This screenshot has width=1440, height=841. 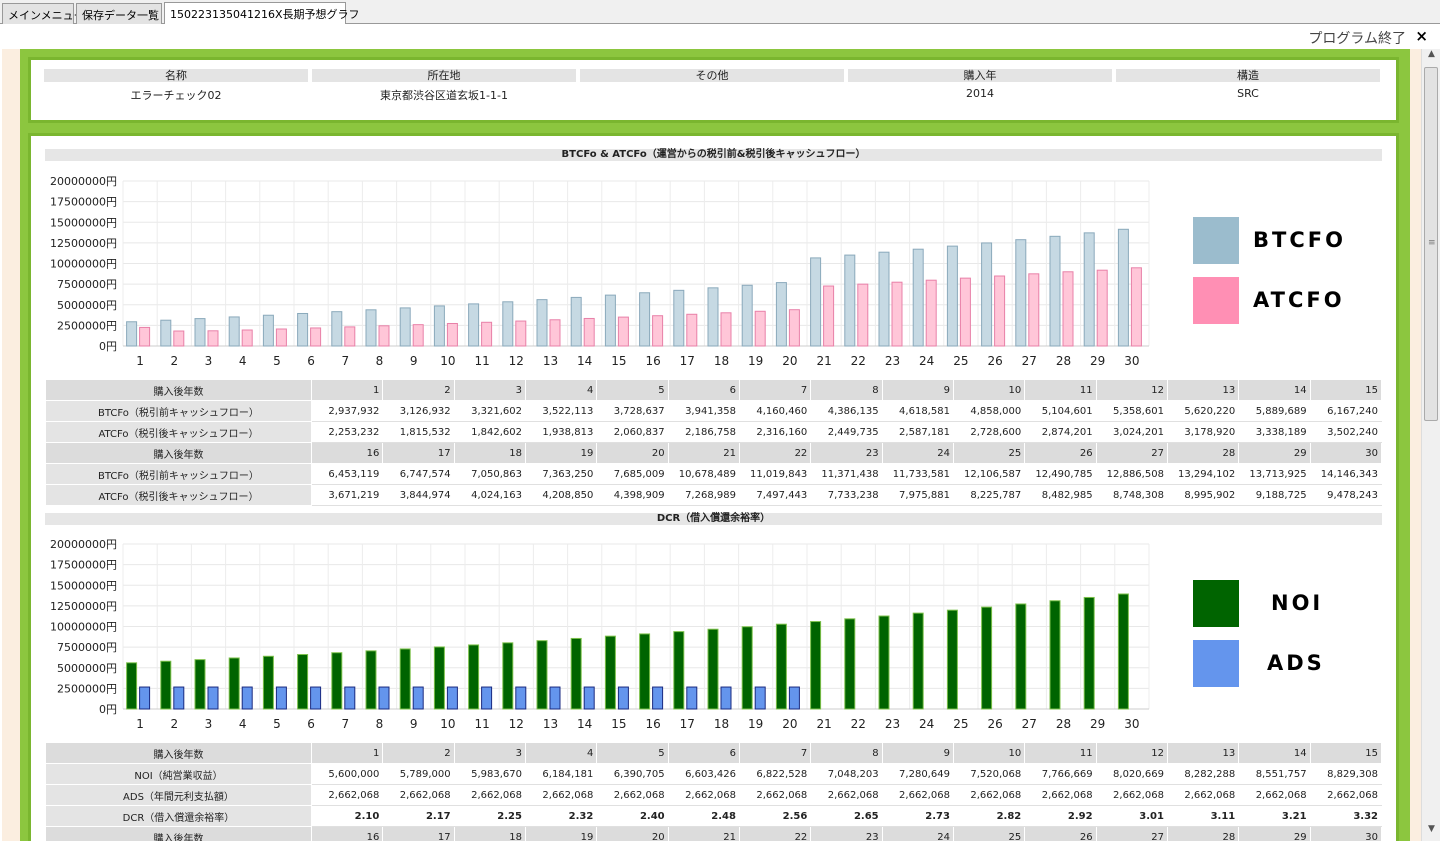 What do you see at coordinates (347, 453) in the screenshot?
I see `year-cell: 16` at bounding box center [347, 453].